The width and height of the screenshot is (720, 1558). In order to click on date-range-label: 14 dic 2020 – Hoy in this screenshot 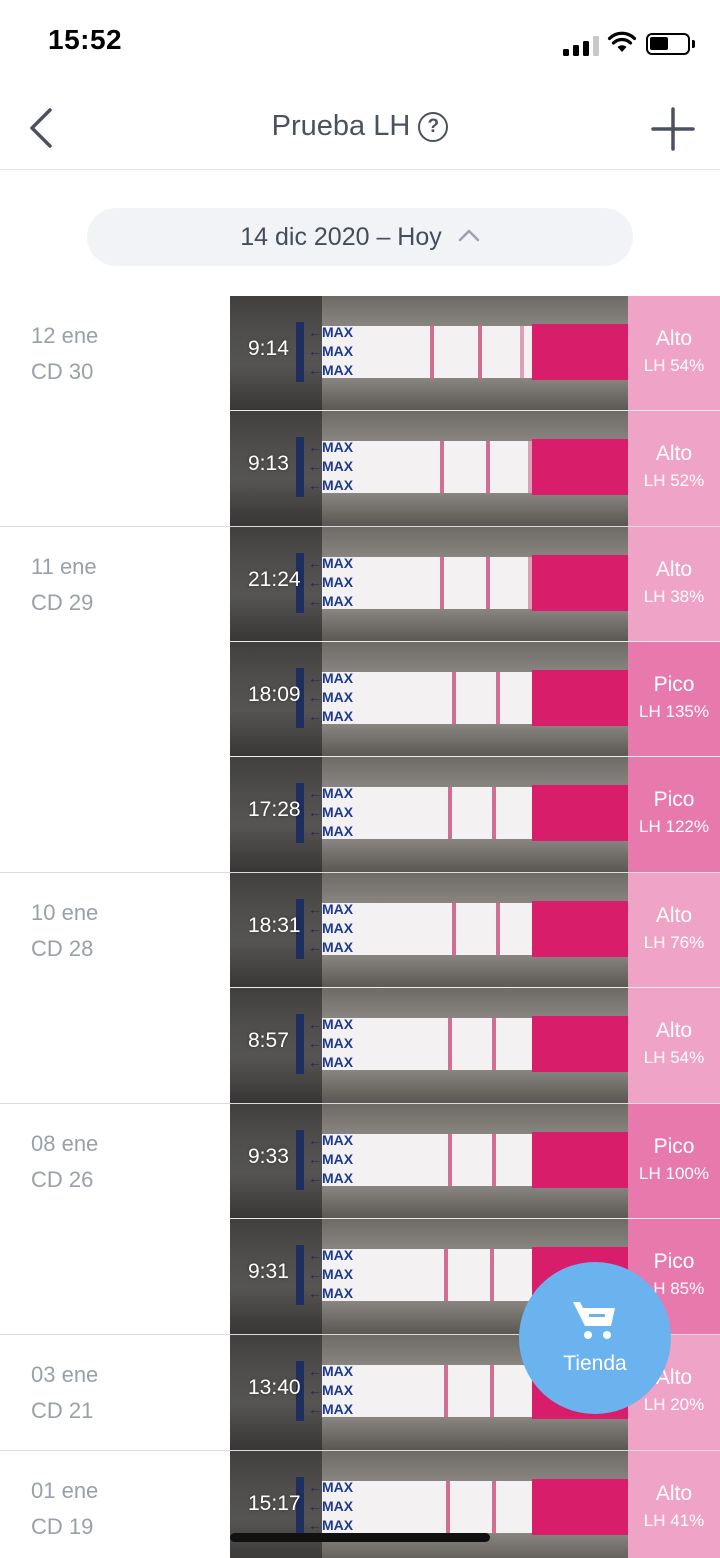, I will do `click(341, 237)`.